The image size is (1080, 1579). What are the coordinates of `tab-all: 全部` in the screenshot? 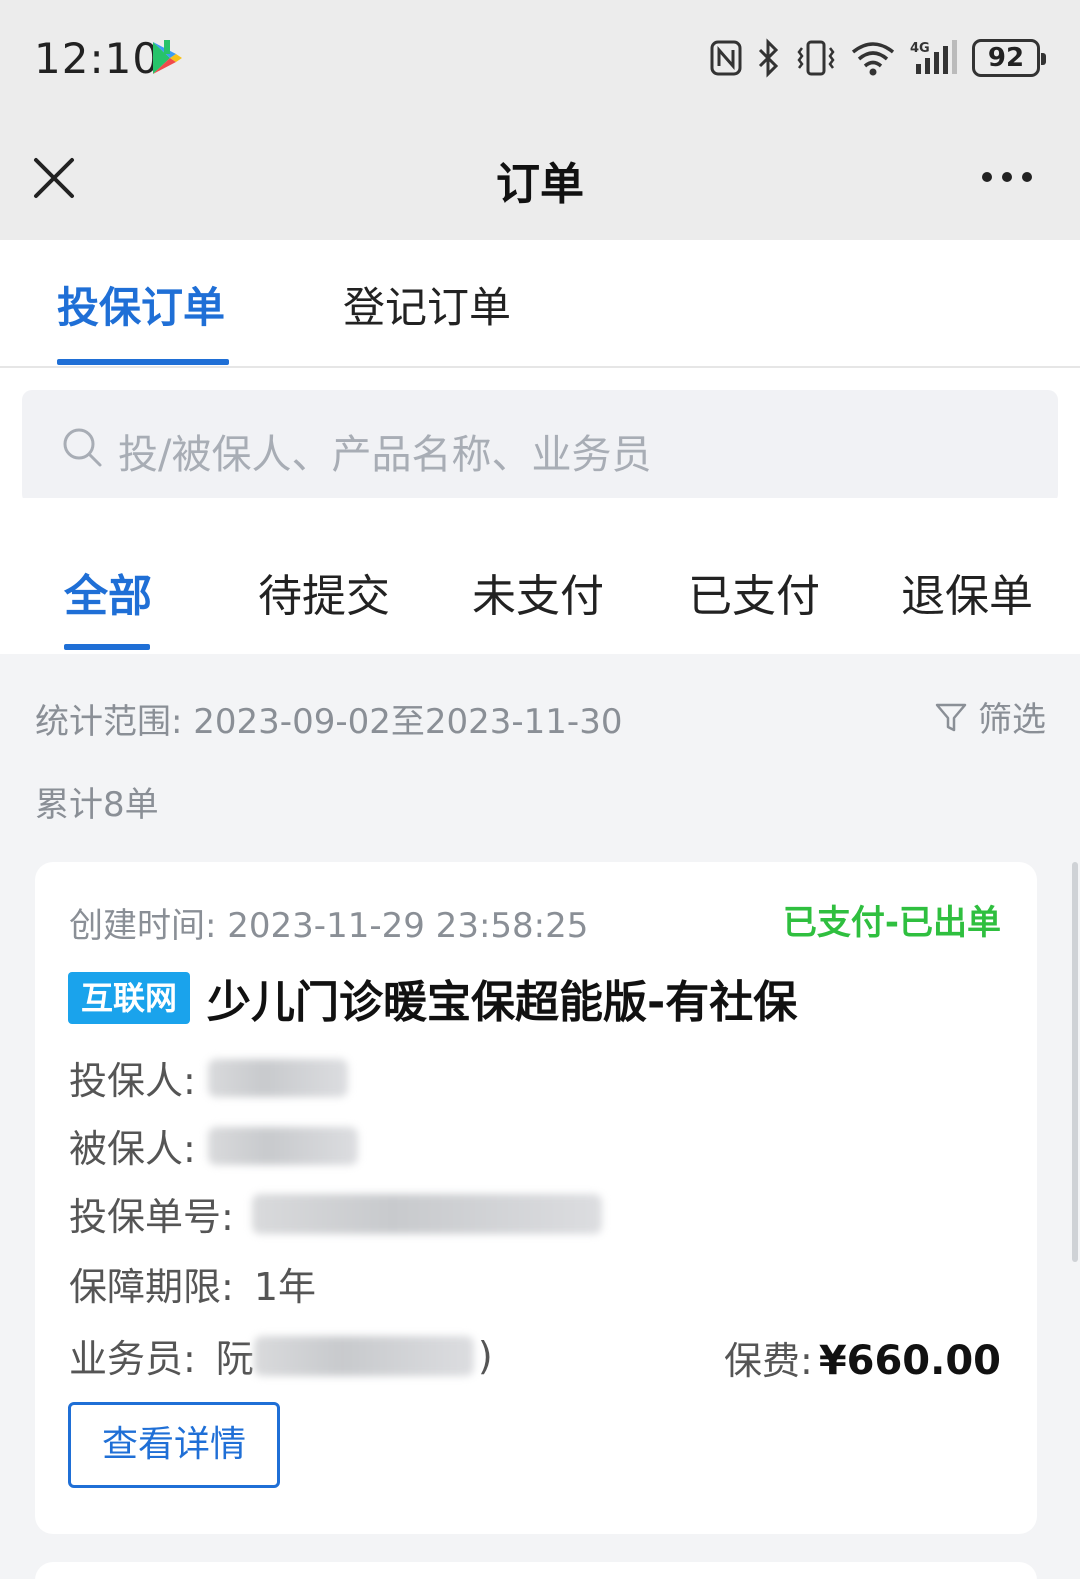 It's located at (108, 592).